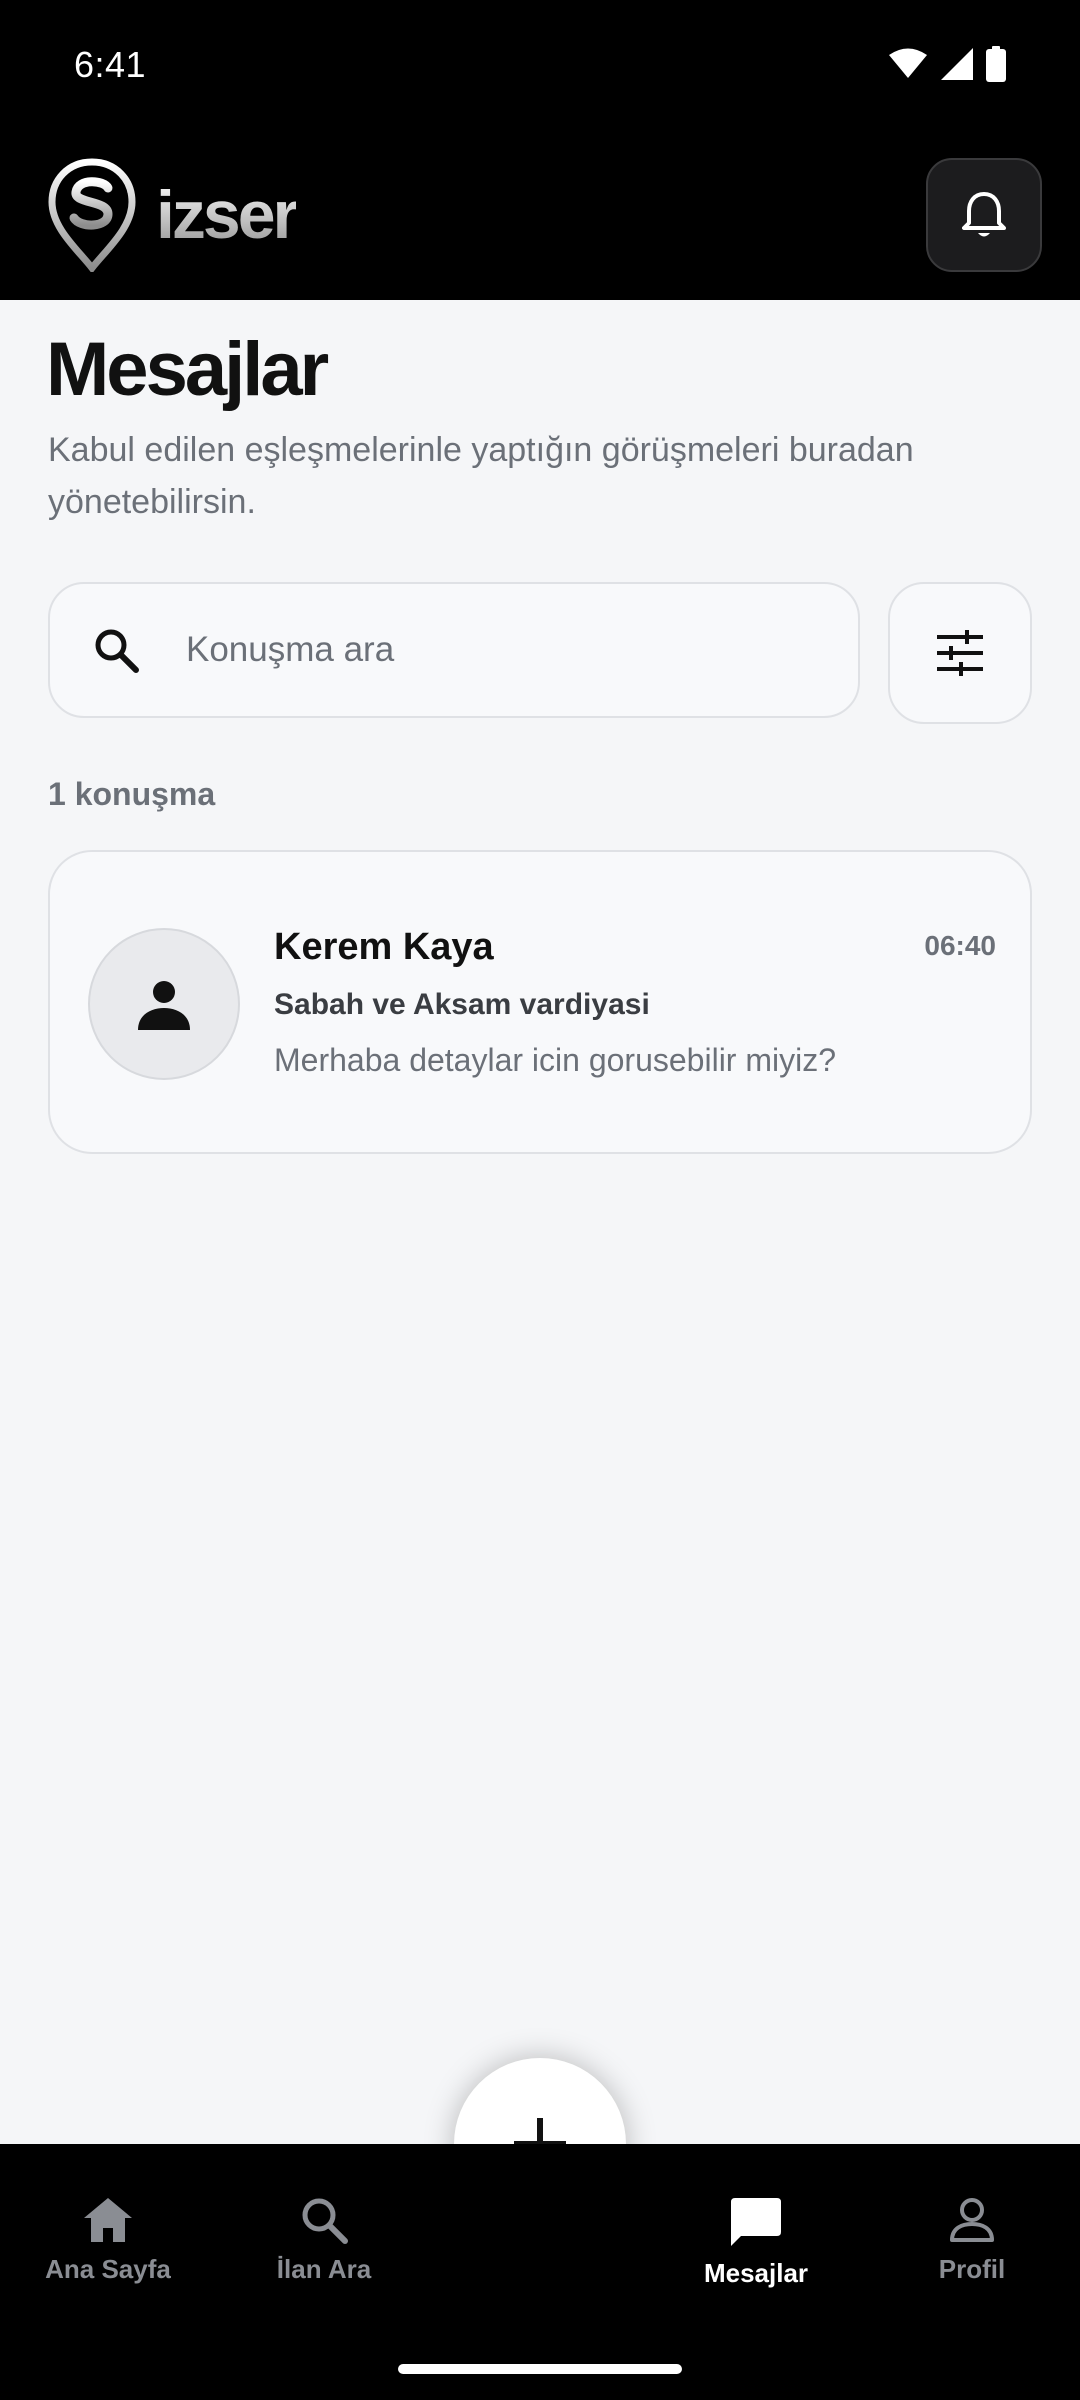 This screenshot has width=1080, height=2400. Describe the element at coordinates (108, 2269) in the screenshot. I see `nav-label-home: Ana Sayfa` at that location.